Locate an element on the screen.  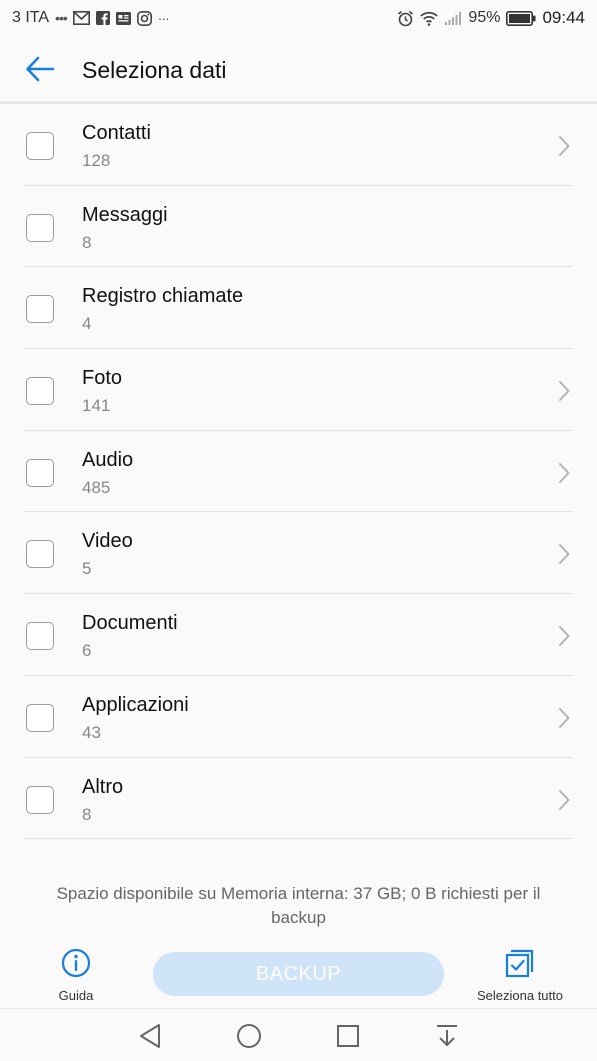
select-all-button: Seleziona tutto is located at coordinates (520, 975).